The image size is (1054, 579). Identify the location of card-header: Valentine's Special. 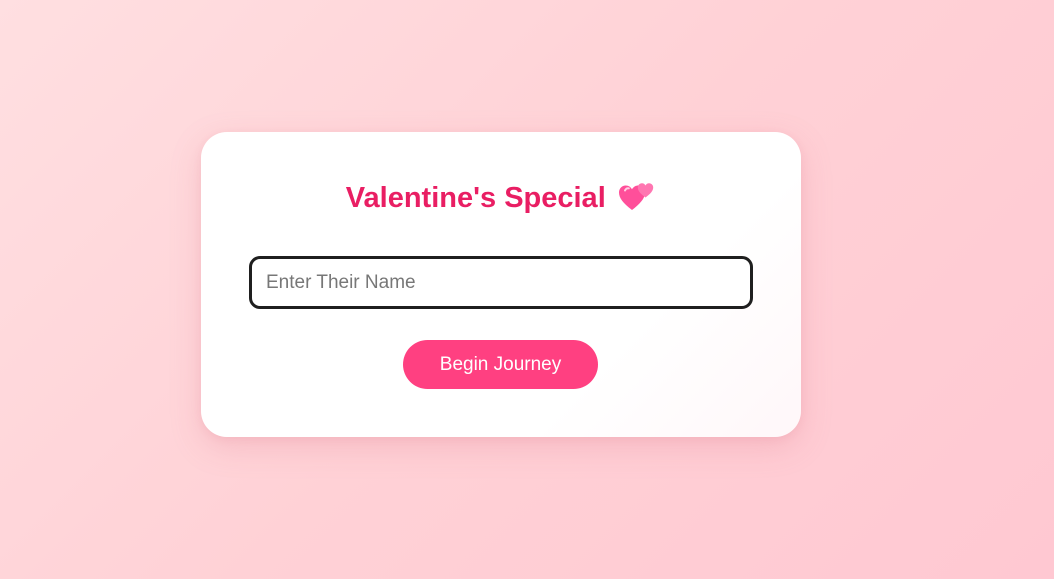
(501, 198).